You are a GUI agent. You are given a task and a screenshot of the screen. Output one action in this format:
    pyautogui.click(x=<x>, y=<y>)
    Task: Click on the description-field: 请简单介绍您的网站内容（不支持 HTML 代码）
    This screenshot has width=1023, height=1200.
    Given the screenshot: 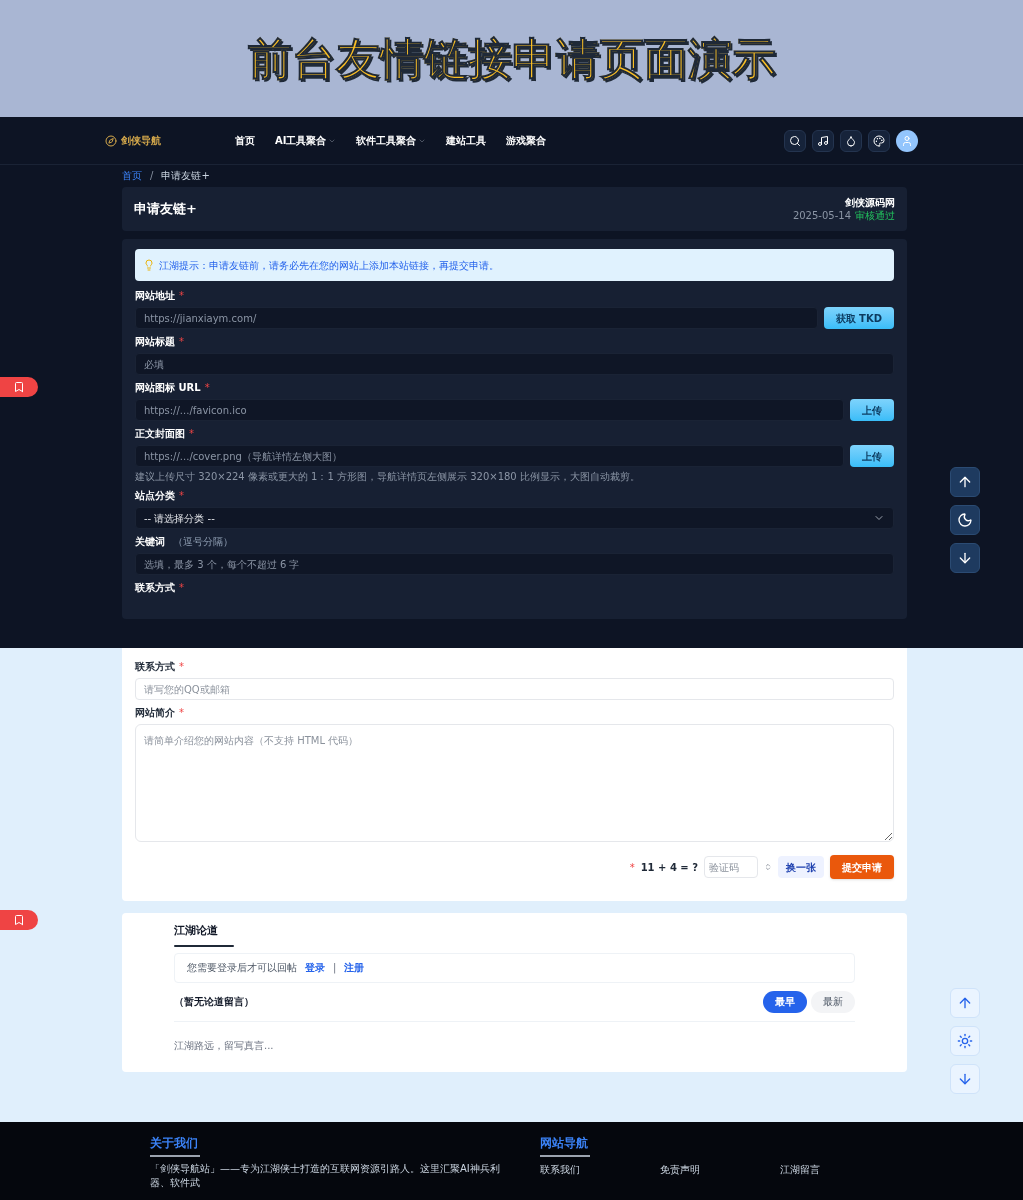 What is the action you would take?
    pyautogui.click(x=514, y=783)
    